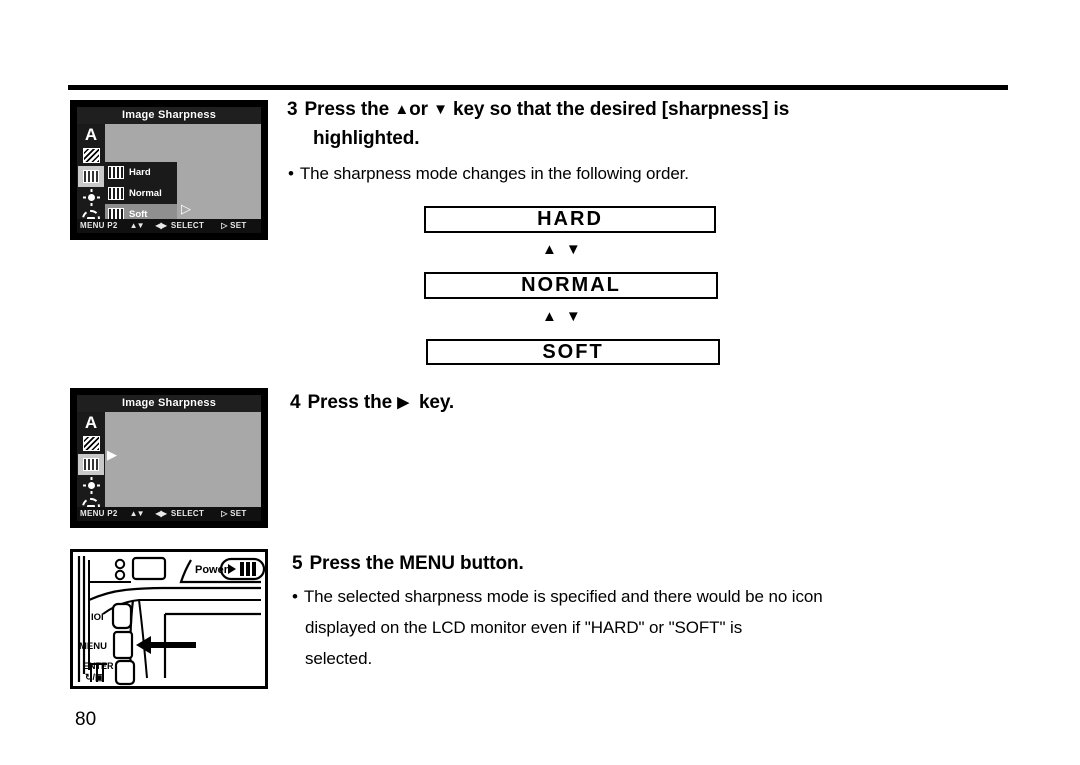 The image size is (1080, 765). I want to click on viewfinder, so click(149, 568).